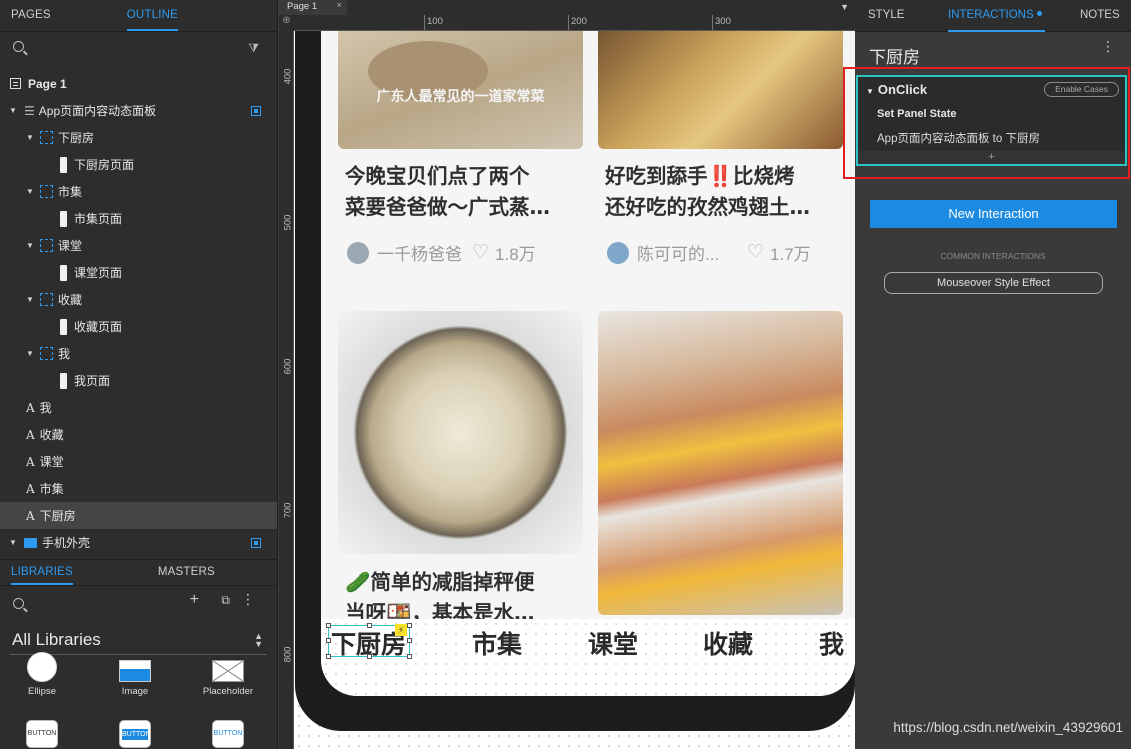 This screenshot has height=749, width=1131. Describe the element at coordinates (152, 15) in the screenshot. I see `tab-outline: OUTLINE` at that location.